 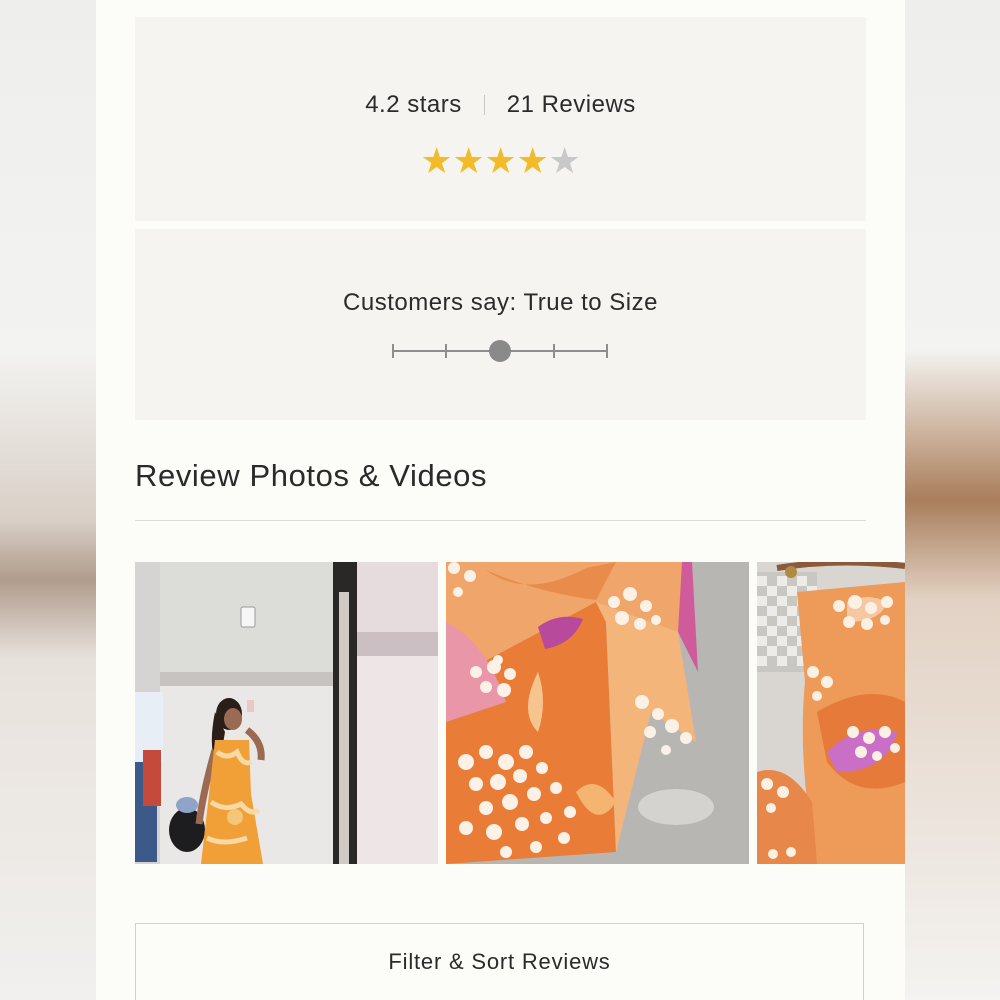 I want to click on review-photo-fabric-bag, so click(x=831, y=713).